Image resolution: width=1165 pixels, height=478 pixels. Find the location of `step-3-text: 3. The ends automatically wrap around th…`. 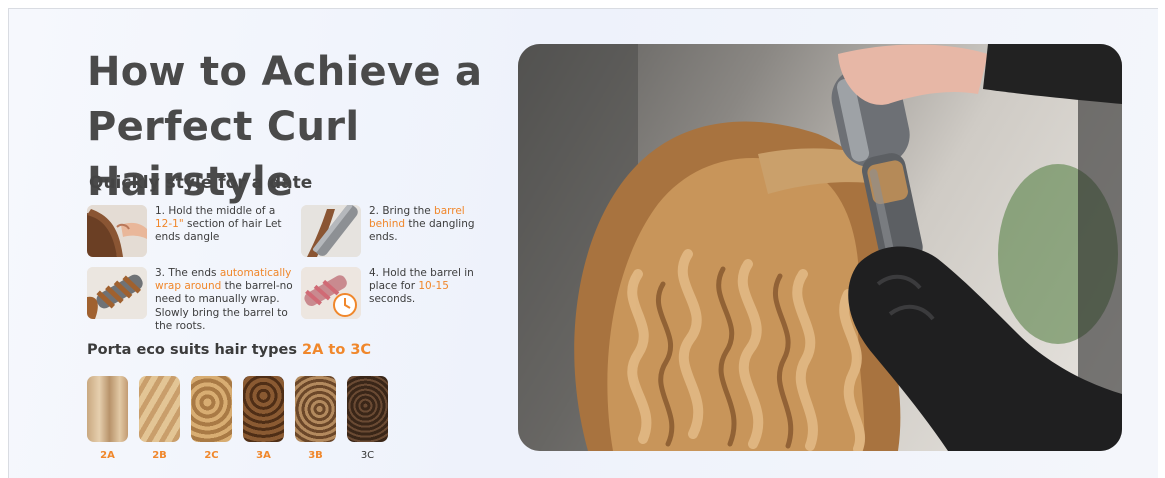

step-3-text: 3. The ends automatically wrap around th… is located at coordinates (224, 299).